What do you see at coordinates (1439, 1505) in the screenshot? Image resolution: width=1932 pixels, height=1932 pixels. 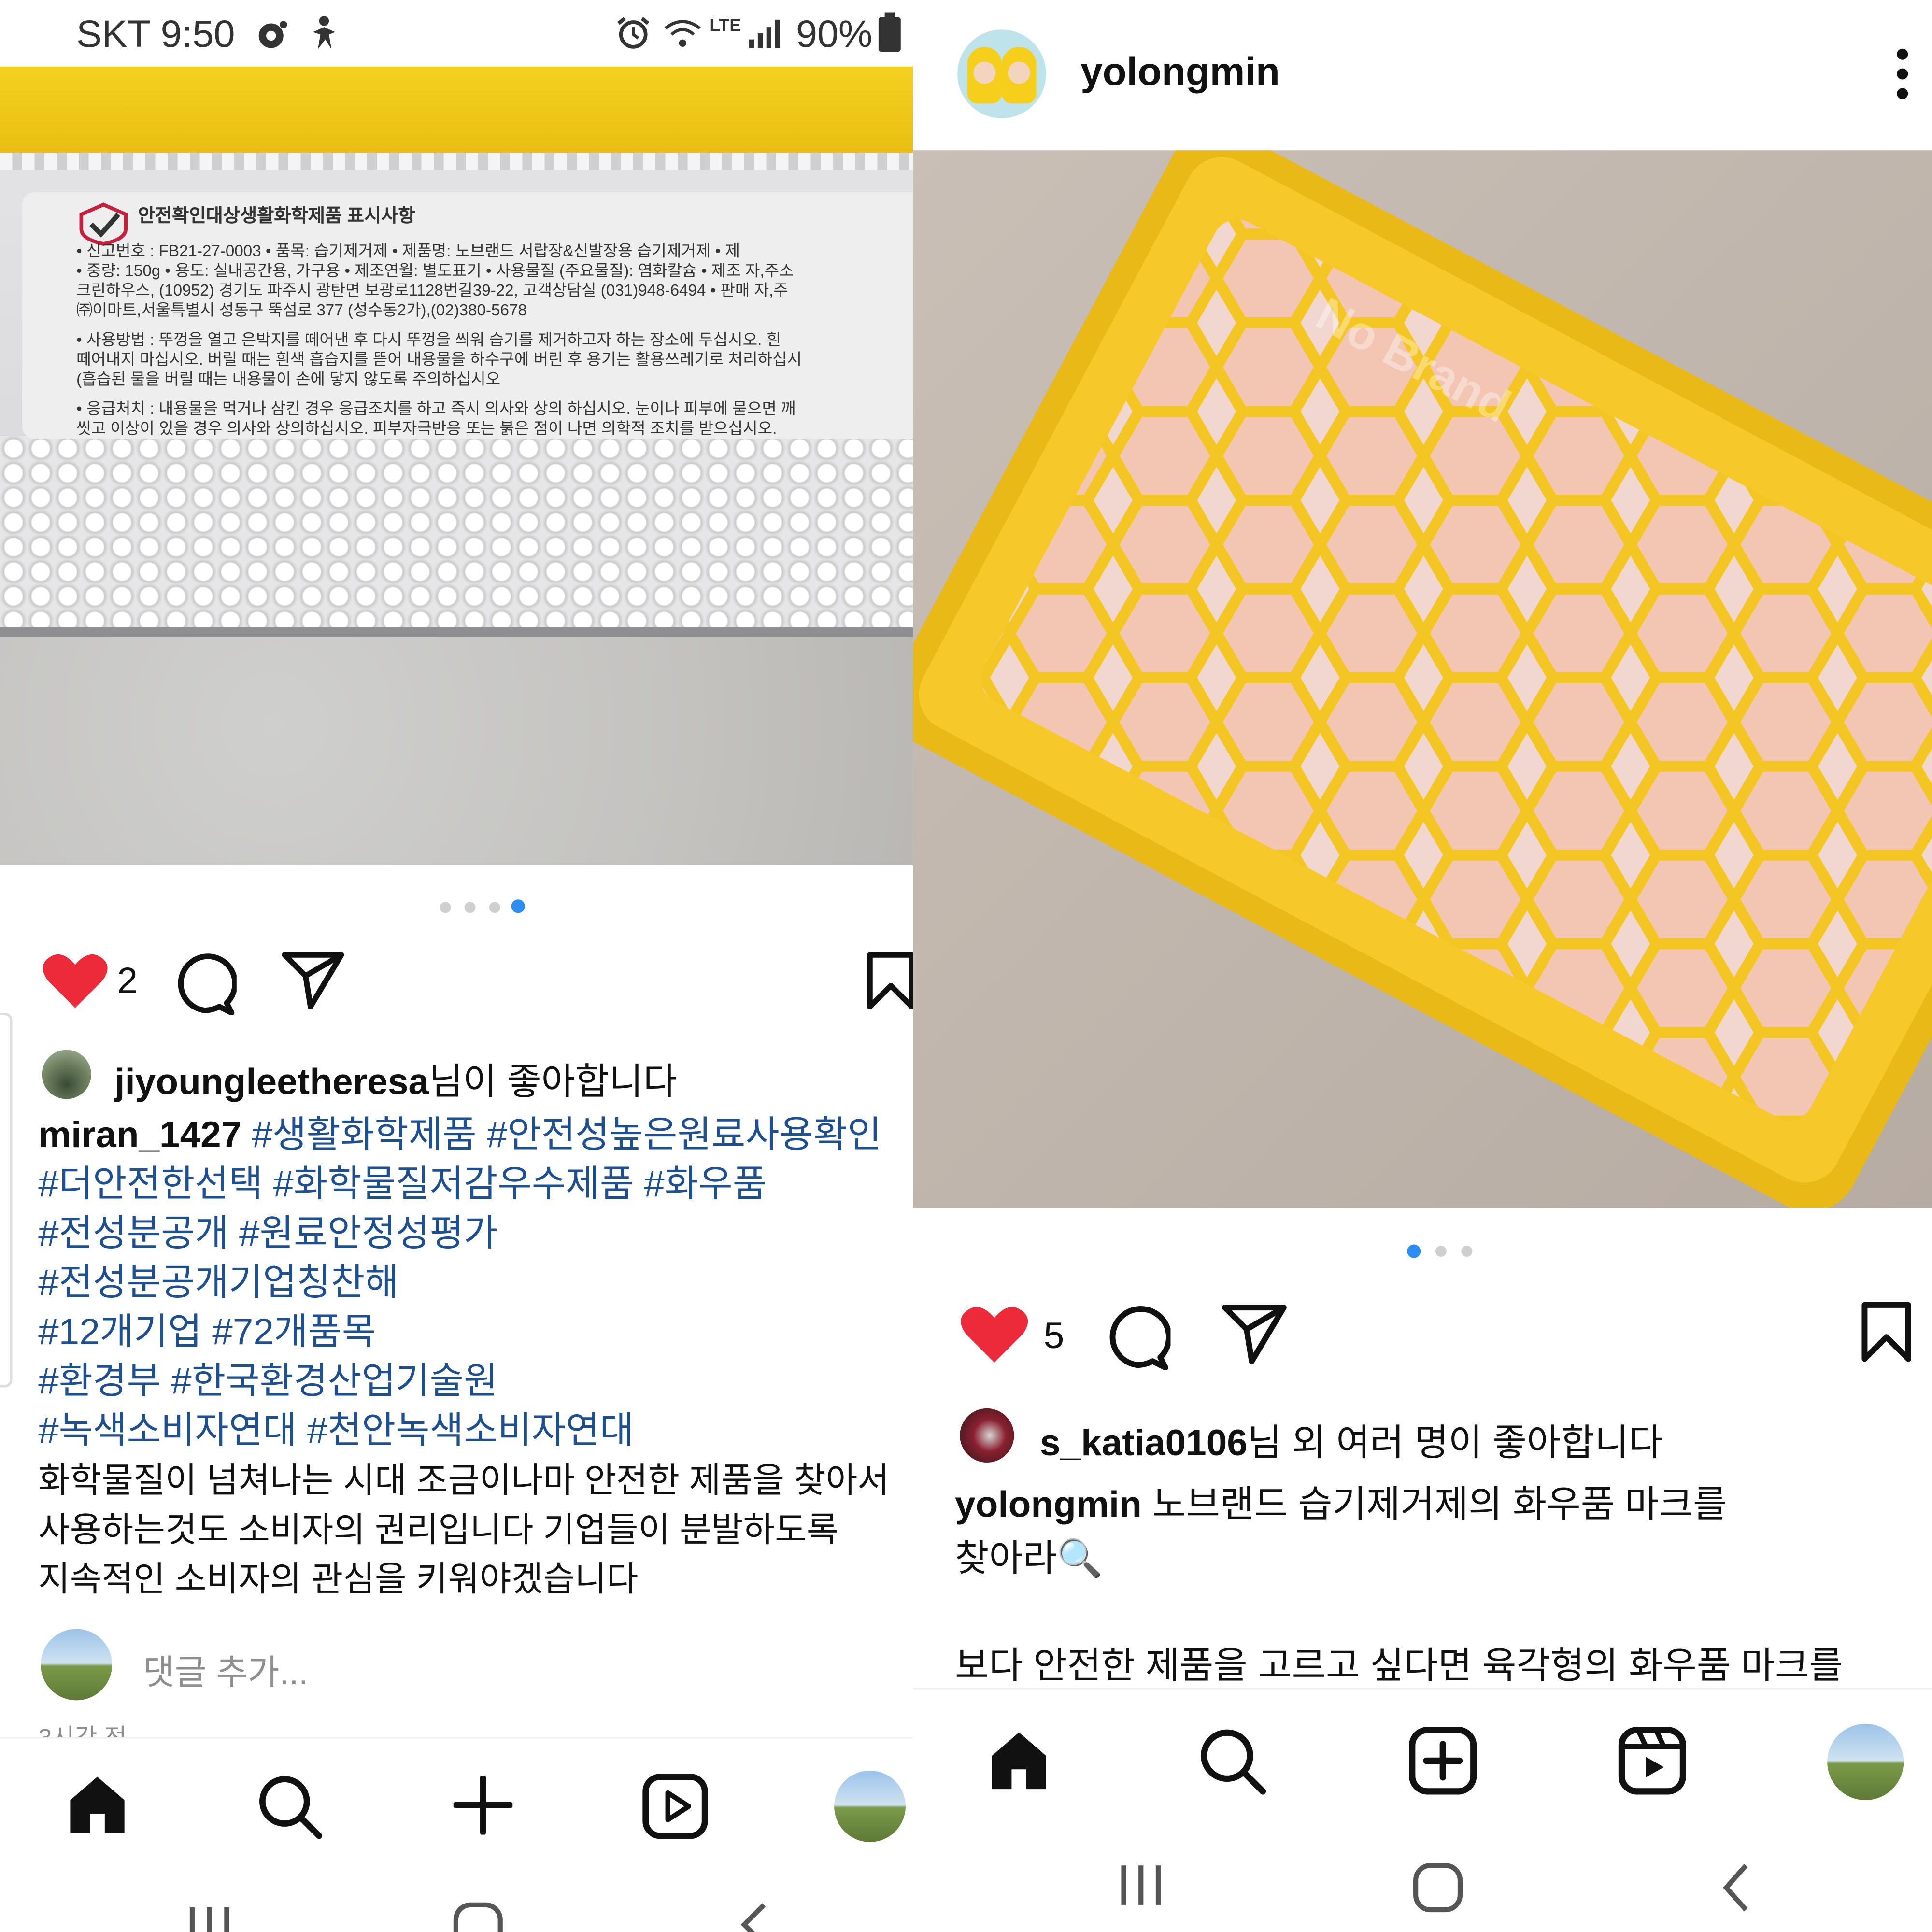 I see `caption-text: 노브랜드 습기제거제의 화우품 마크를` at bounding box center [1439, 1505].